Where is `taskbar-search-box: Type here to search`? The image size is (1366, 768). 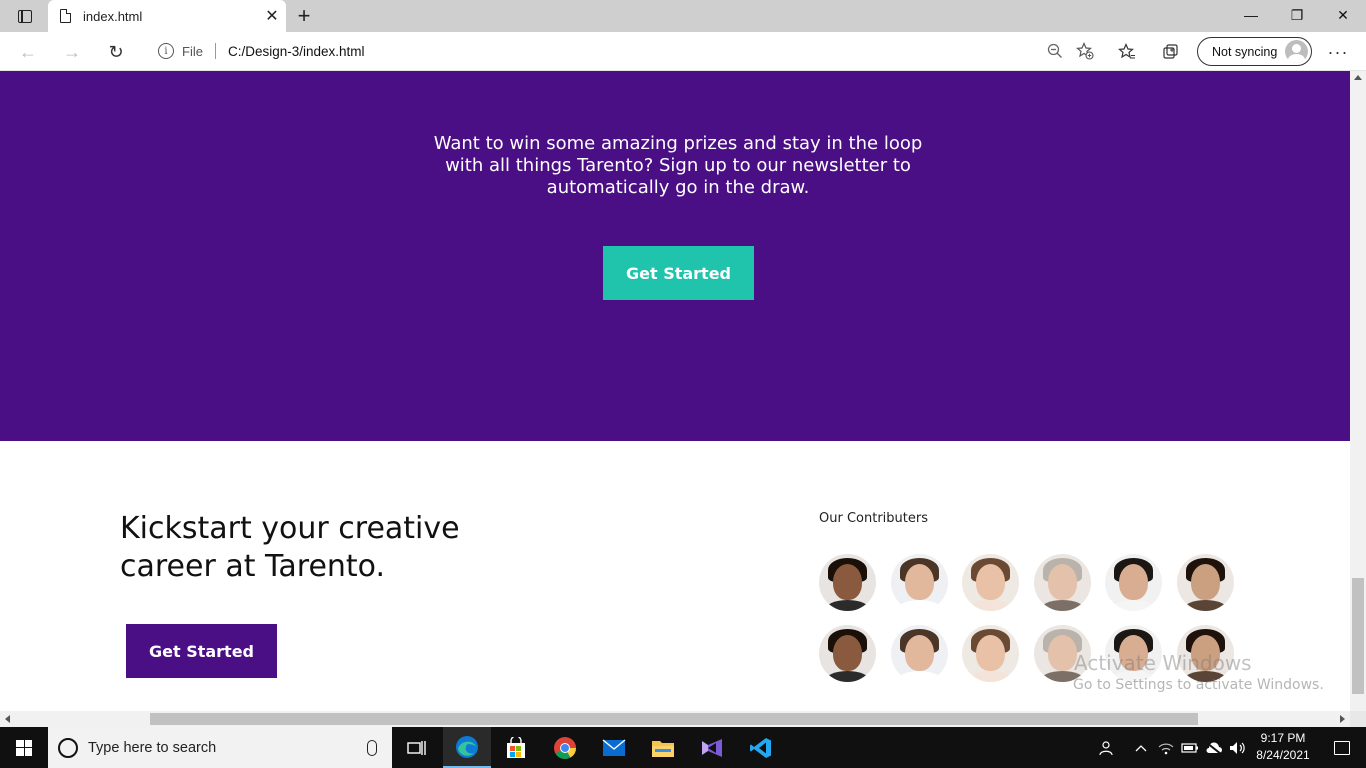
taskbar-search-box: Type here to search is located at coordinates (220, 747).